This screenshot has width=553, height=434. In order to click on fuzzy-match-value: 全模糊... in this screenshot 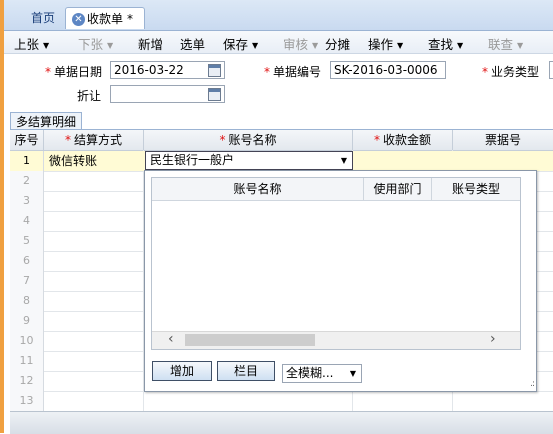, I will do `click(310, 373)`.